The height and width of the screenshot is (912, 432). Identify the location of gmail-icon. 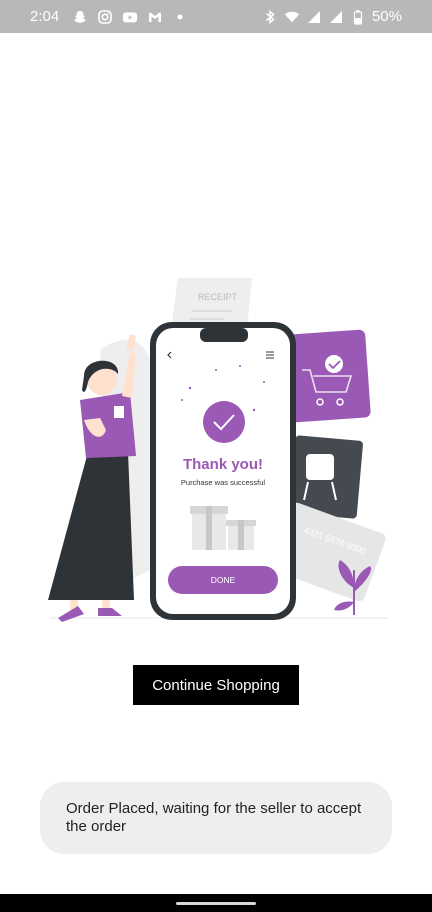
(155, 17).